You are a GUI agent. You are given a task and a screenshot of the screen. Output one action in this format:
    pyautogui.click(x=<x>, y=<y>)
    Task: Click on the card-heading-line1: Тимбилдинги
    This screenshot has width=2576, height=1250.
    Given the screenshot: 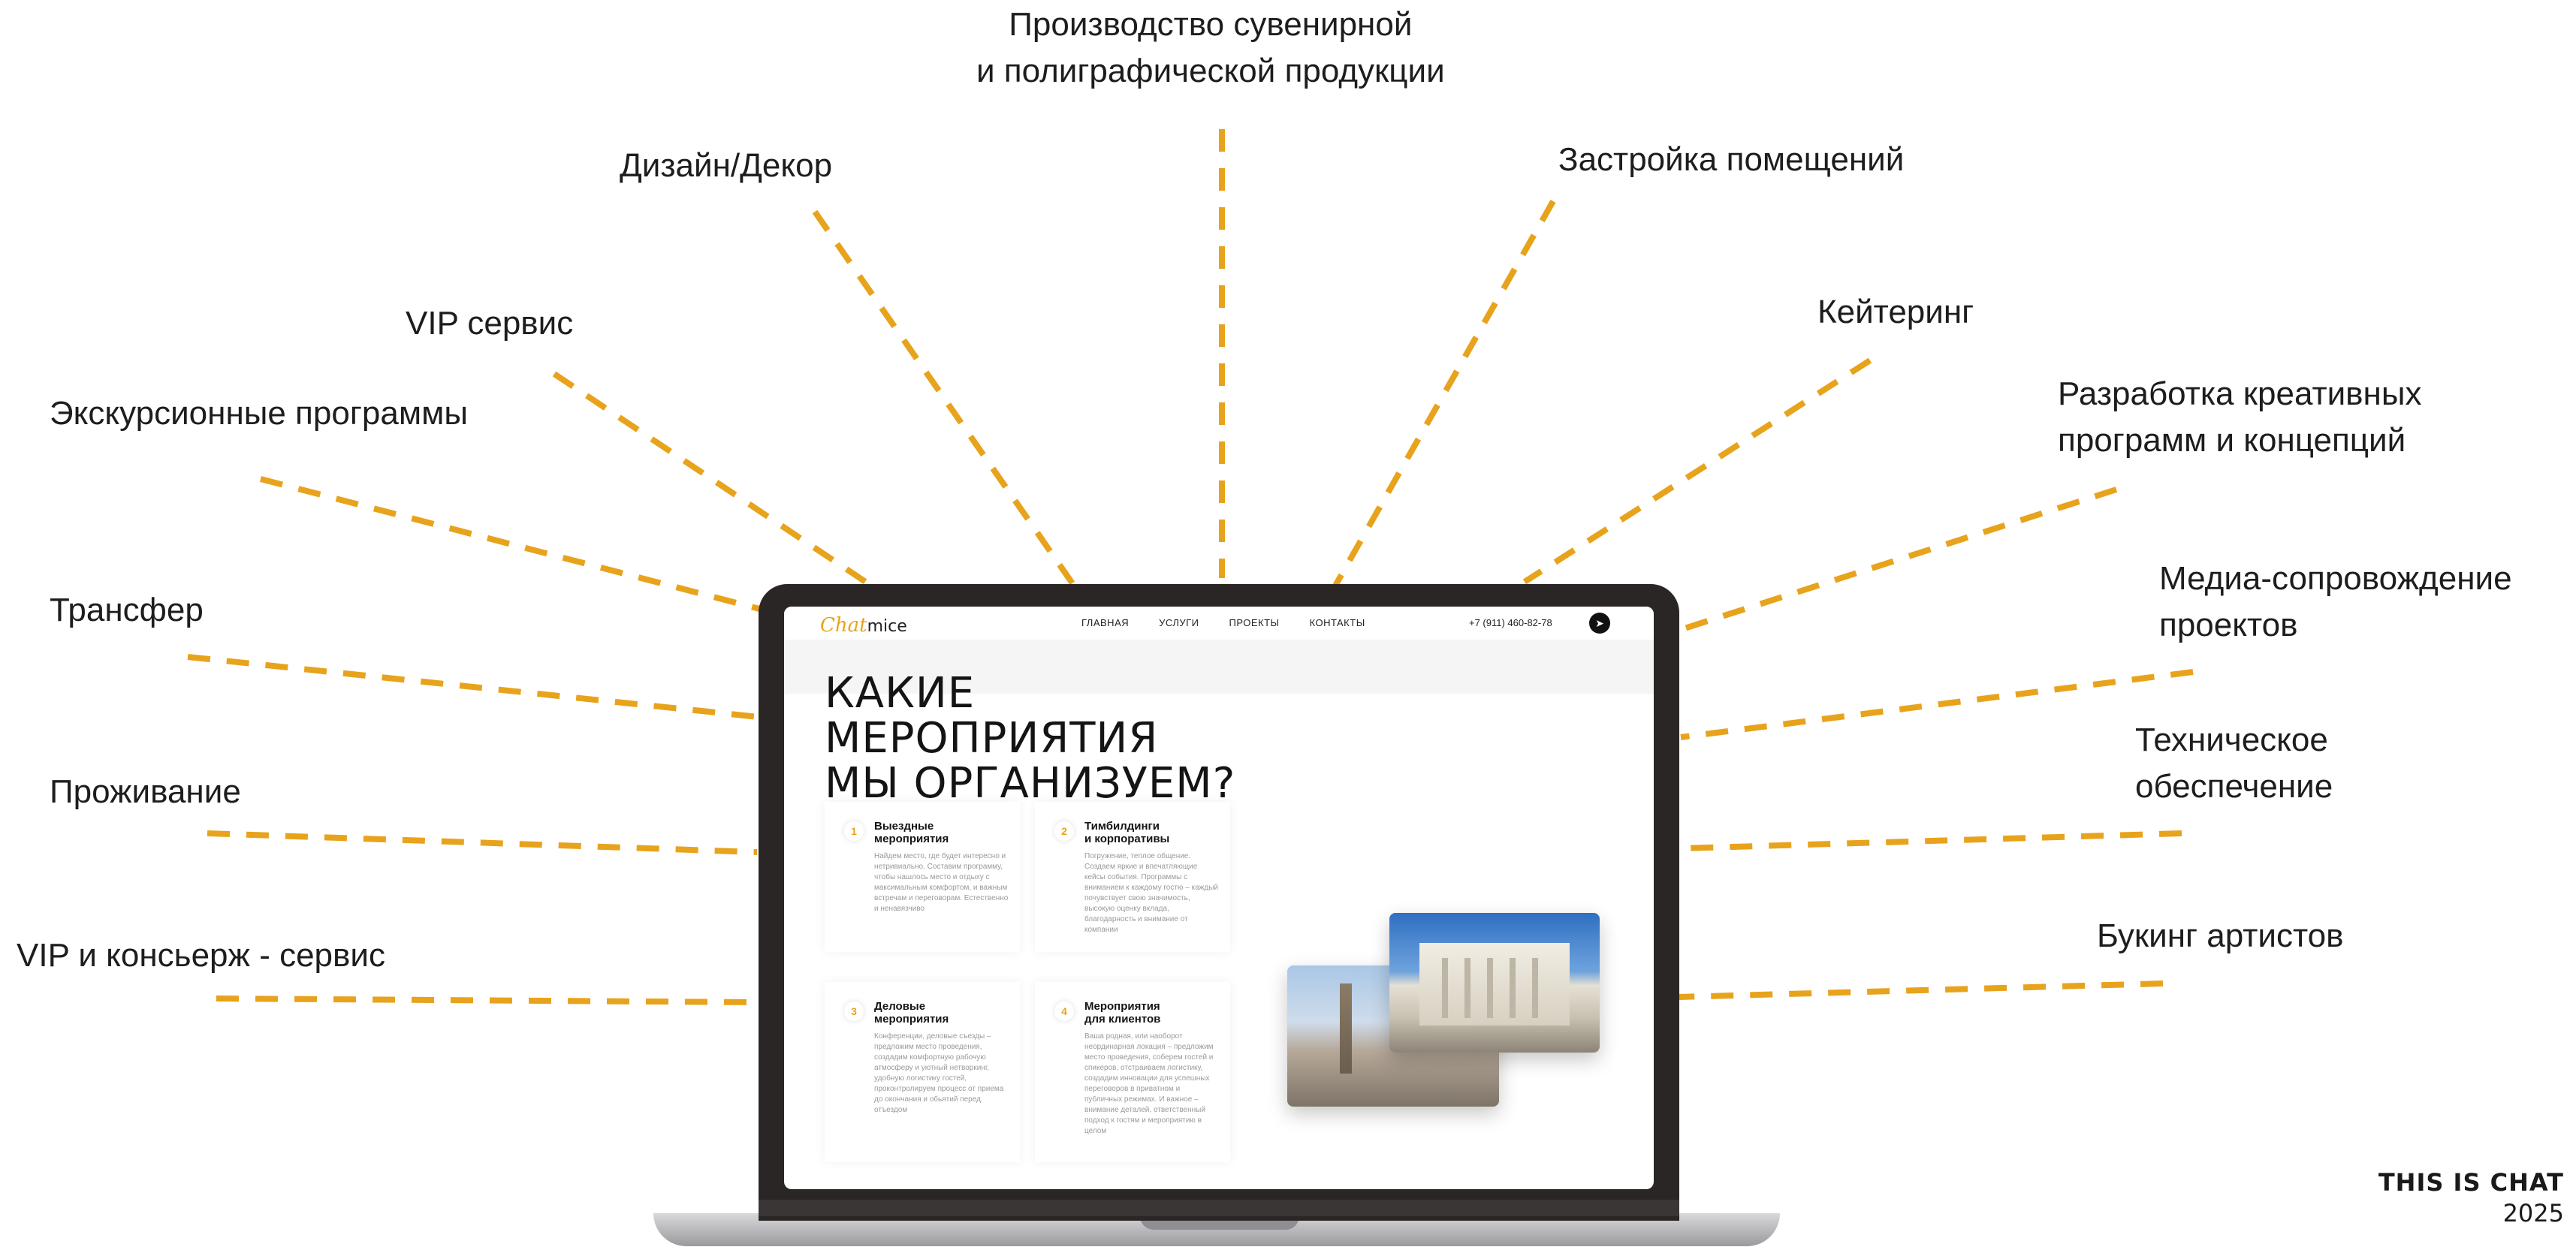 What is the action you would take?
    pyautogui.click(x=1122, y=826)
    